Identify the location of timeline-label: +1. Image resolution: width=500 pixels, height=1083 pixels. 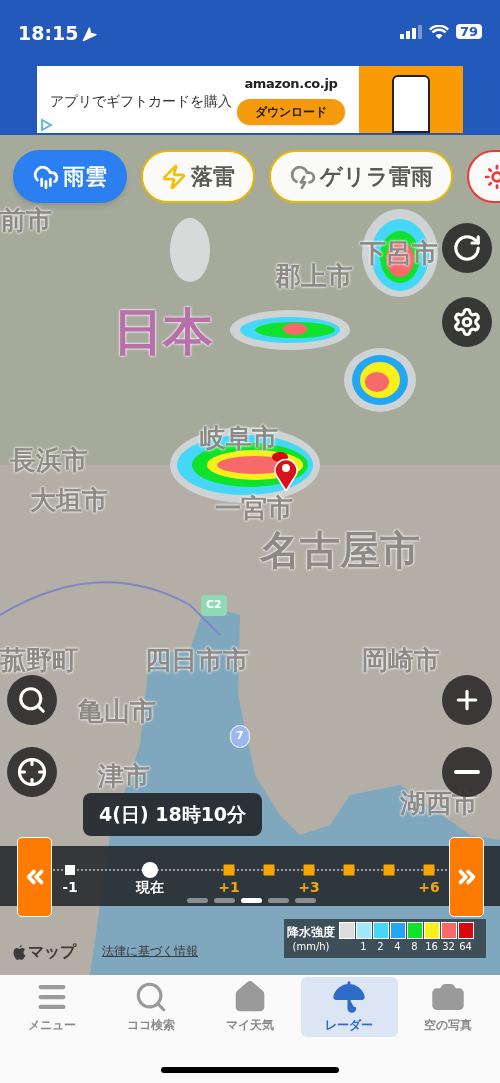
(229, 887).